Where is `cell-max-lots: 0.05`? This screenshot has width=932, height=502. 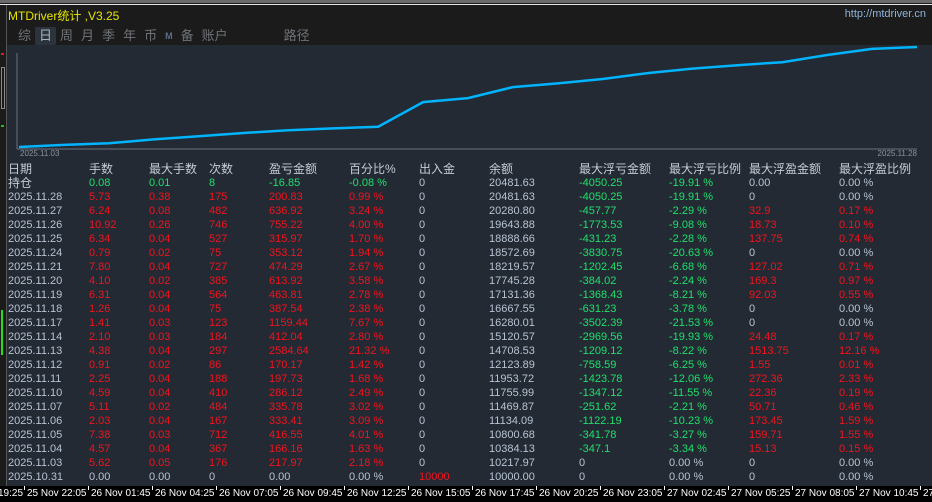
cell-max-lots: 0.05 is located at coordinates (160, 463).